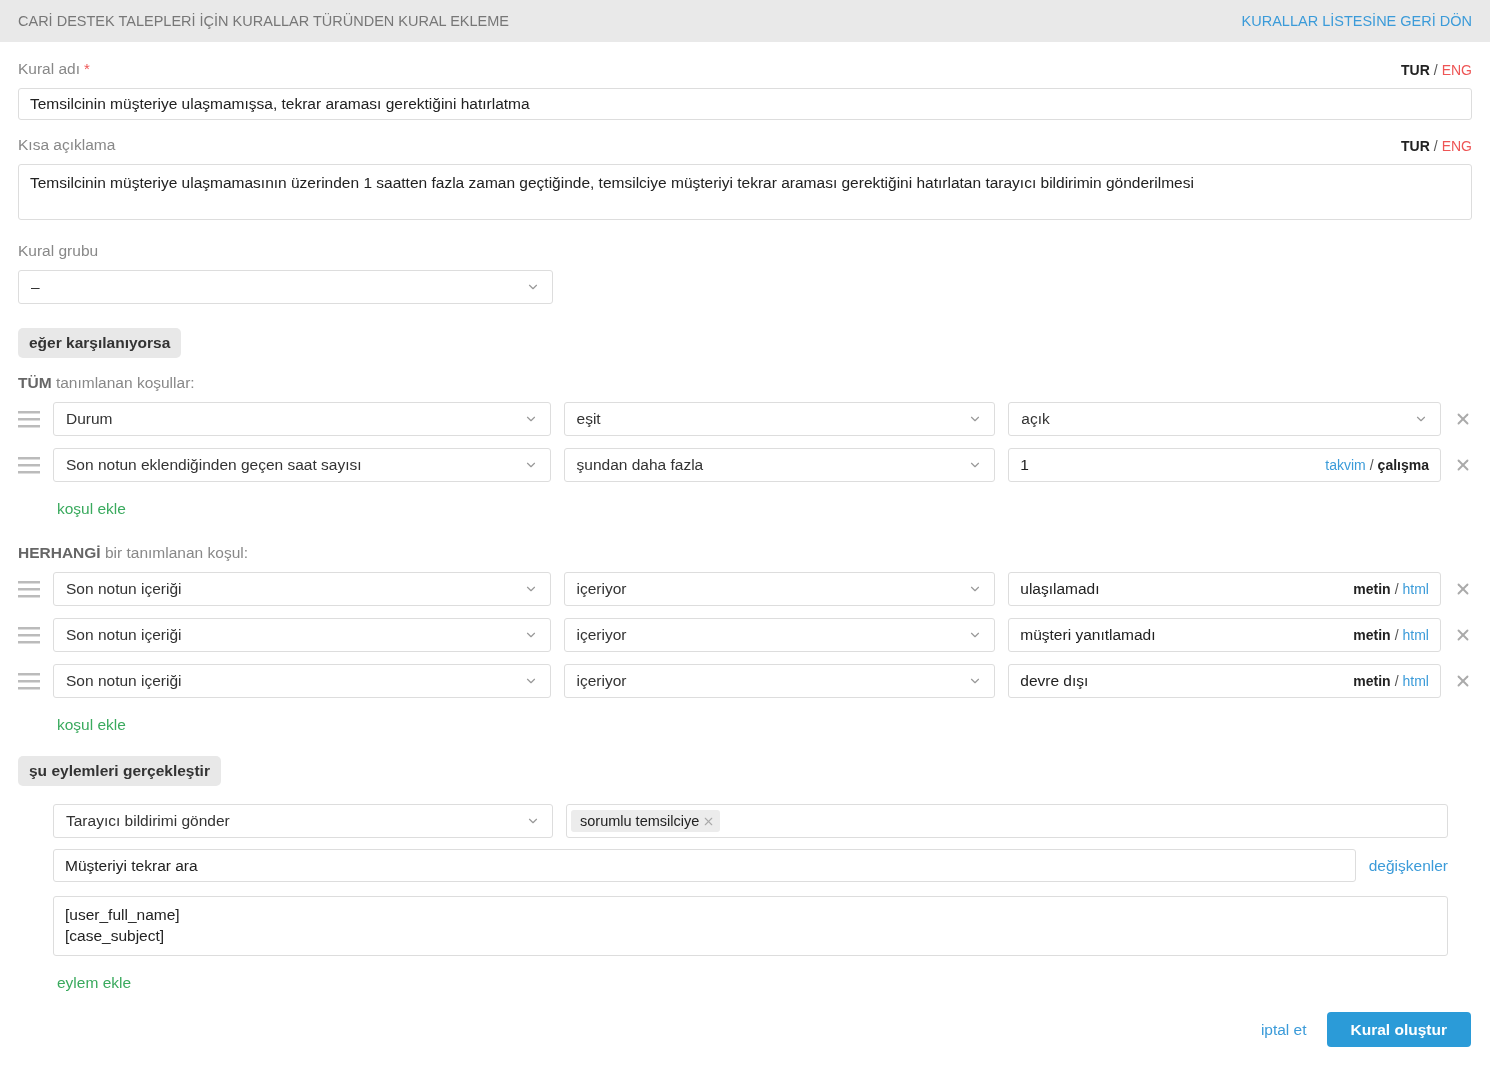 This screenshot has width=1490, height=1080. Describe the element at coordinates (646, 821) in the screenshot. I see `recipient-tag: sorumlu temsilciye` at that location.